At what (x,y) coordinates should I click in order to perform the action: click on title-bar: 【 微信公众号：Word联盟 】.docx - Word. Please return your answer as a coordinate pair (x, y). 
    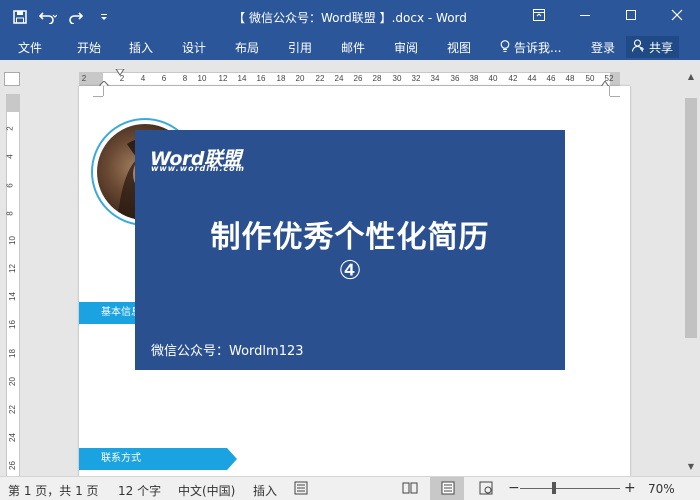
    Looking at the image, I should click on (350, 17).